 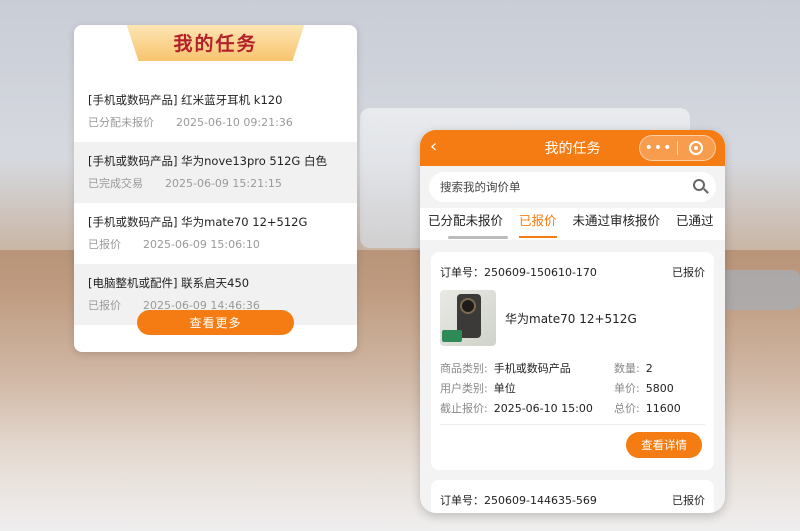 I want to click on product-name: 华为mate70 12+512G, so click(x=571, y=319).